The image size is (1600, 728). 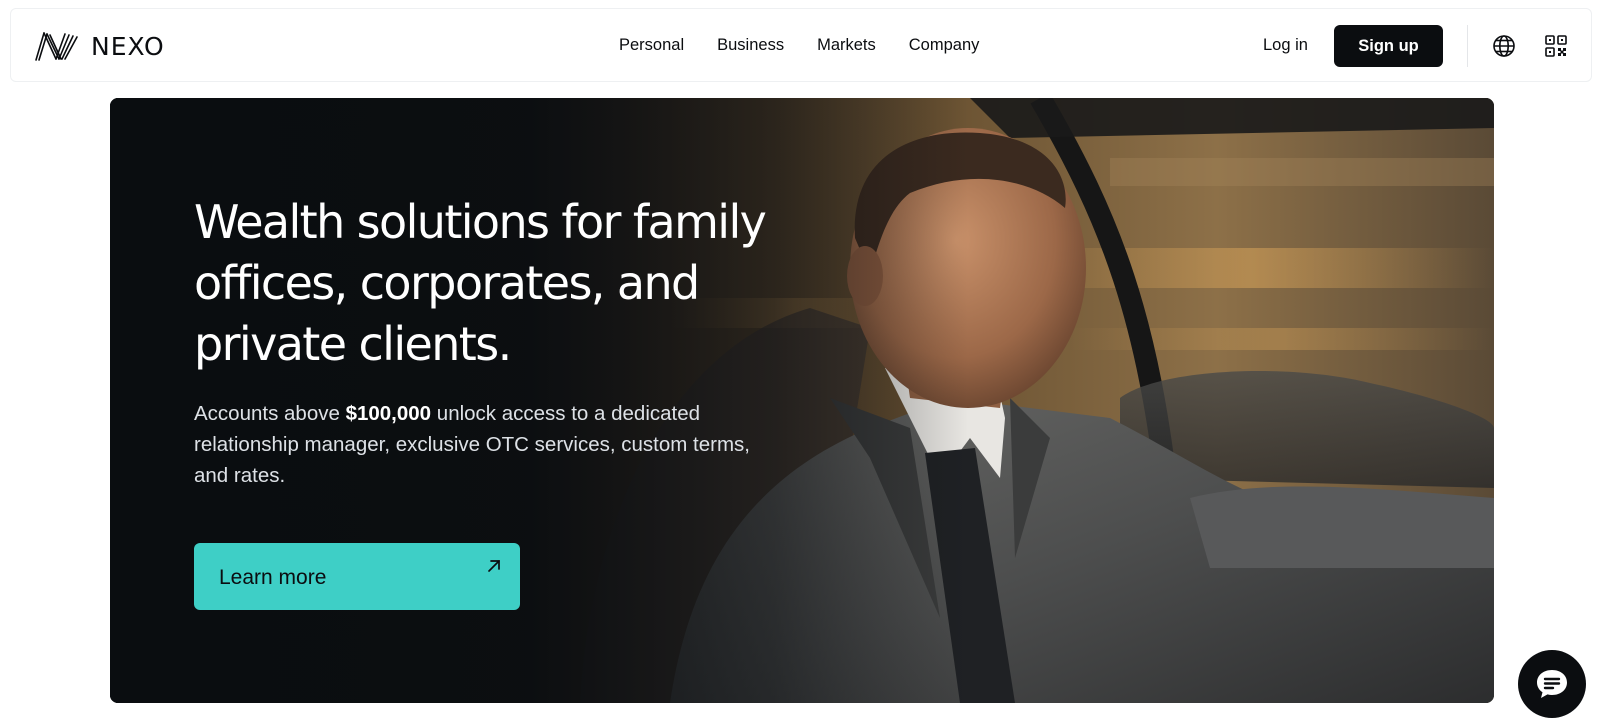 What do you see at coordinates (1285, 45) in the screenshot?
I see `login-link: Log in` at bounding box center [1285, 45].